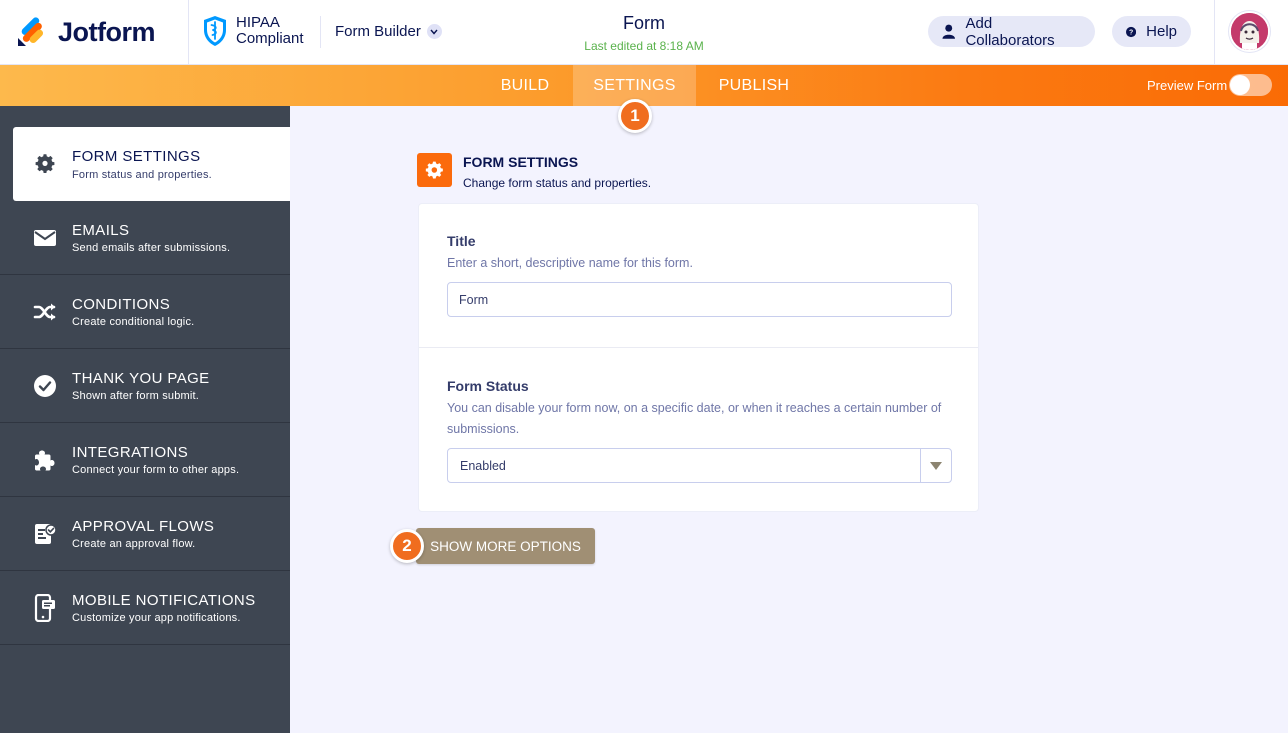 The width and height of the screenshot is (1288, 733). I want to click on sidebar-item-subtitle: Create an approval flow., so click(134, 544).